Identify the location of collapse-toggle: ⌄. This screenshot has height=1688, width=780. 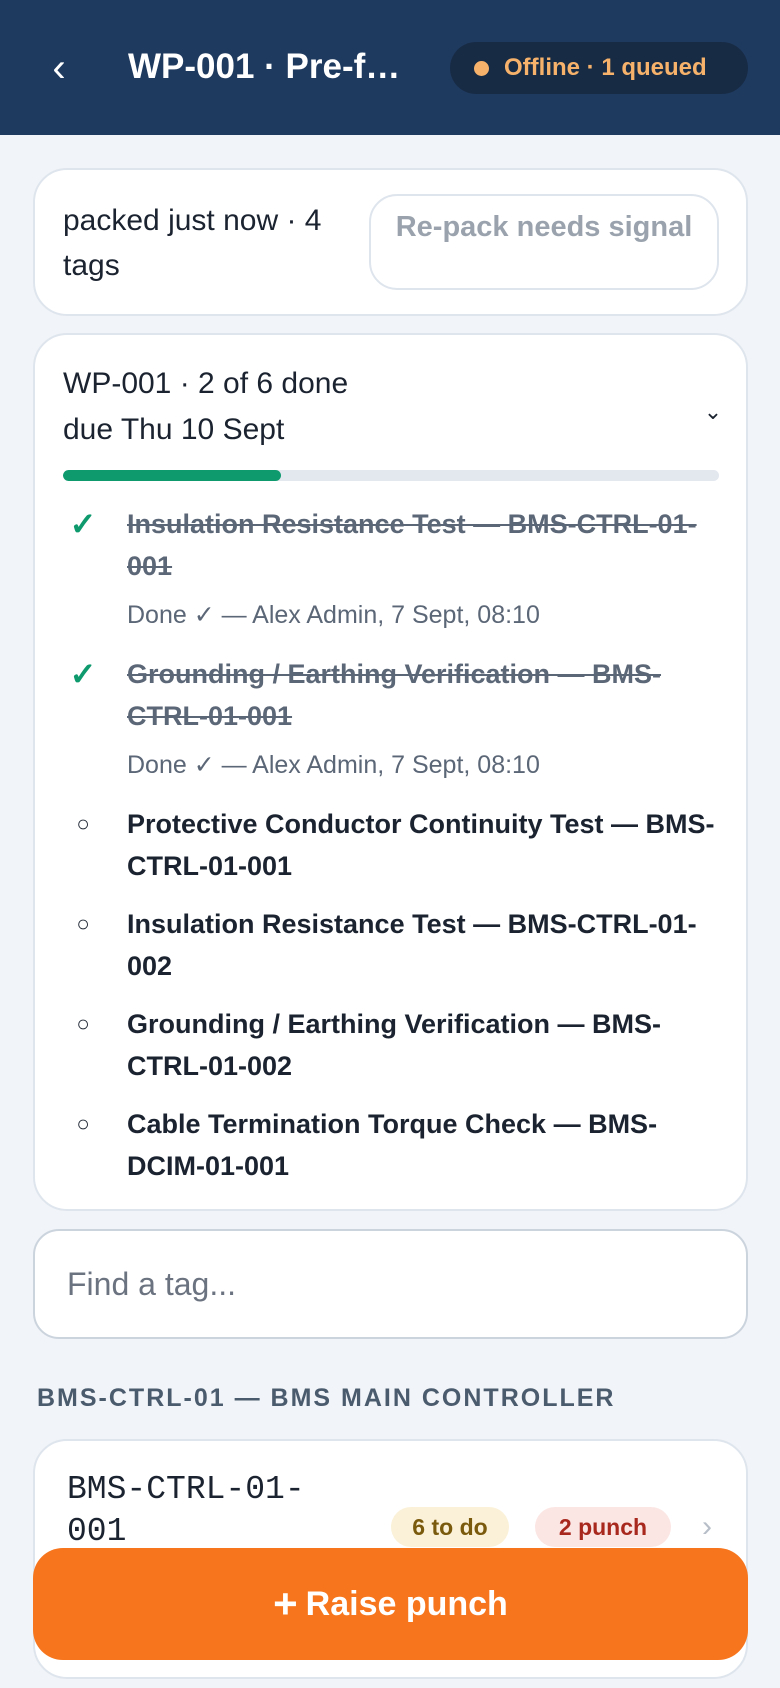
(713, 412).